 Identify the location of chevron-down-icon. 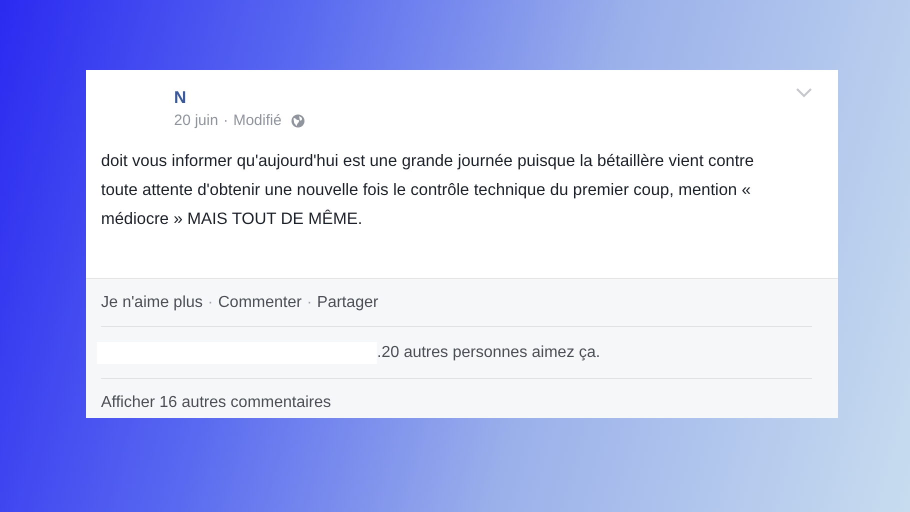
(804, 93).